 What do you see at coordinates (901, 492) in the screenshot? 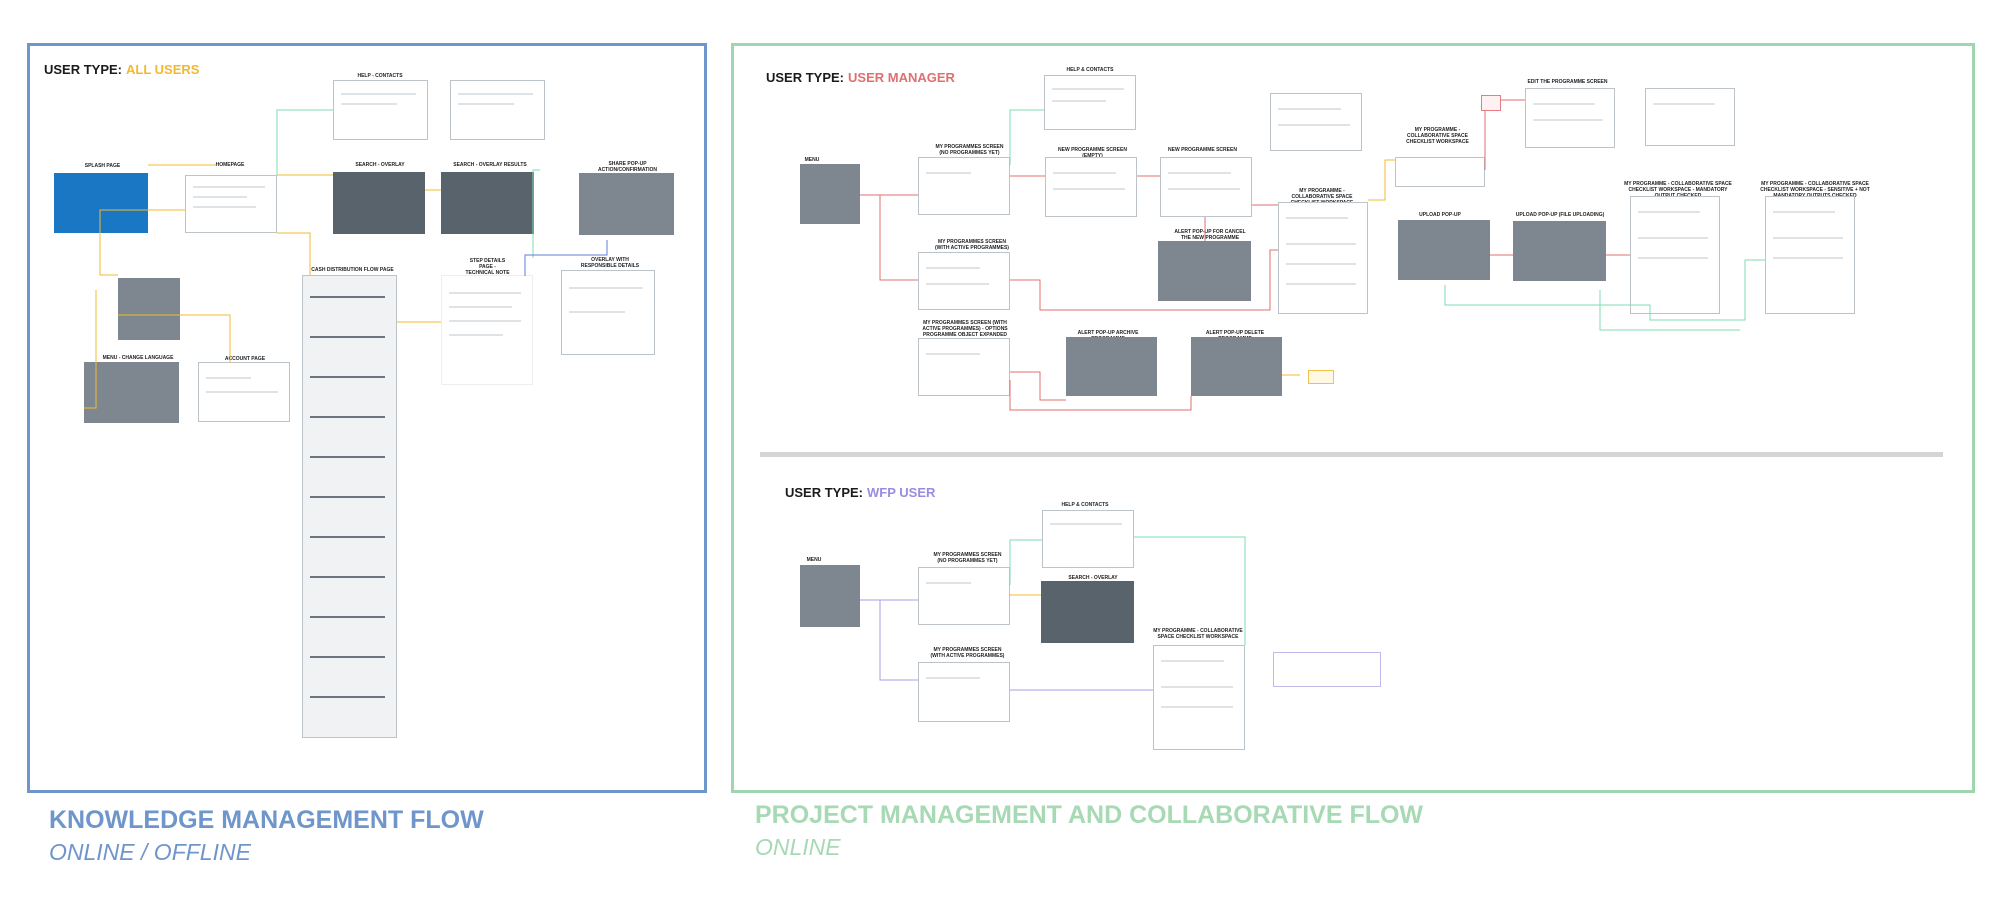
I see `user-type-role: WFP USER` at bounding box center [901, 492].